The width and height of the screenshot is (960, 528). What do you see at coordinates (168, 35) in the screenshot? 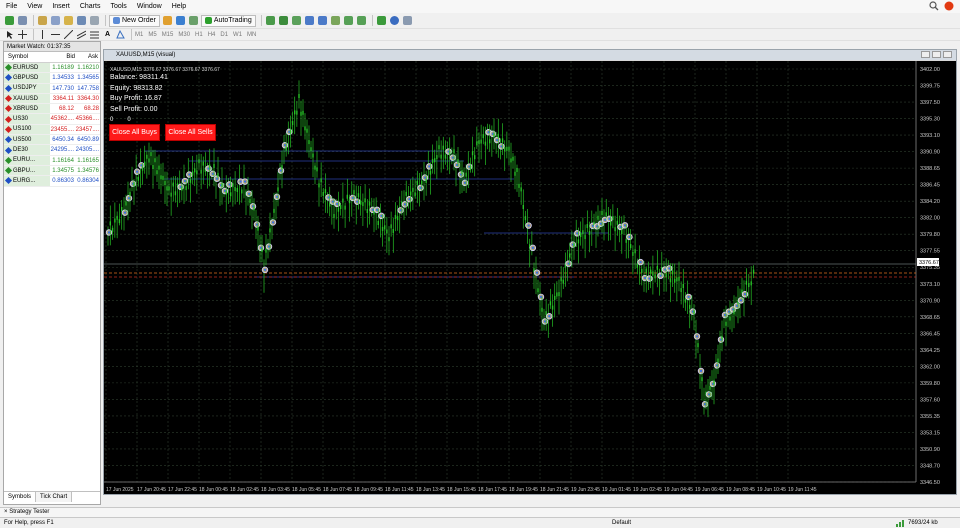
I see `tf-m15: M15` at bounding box center [168, 35].